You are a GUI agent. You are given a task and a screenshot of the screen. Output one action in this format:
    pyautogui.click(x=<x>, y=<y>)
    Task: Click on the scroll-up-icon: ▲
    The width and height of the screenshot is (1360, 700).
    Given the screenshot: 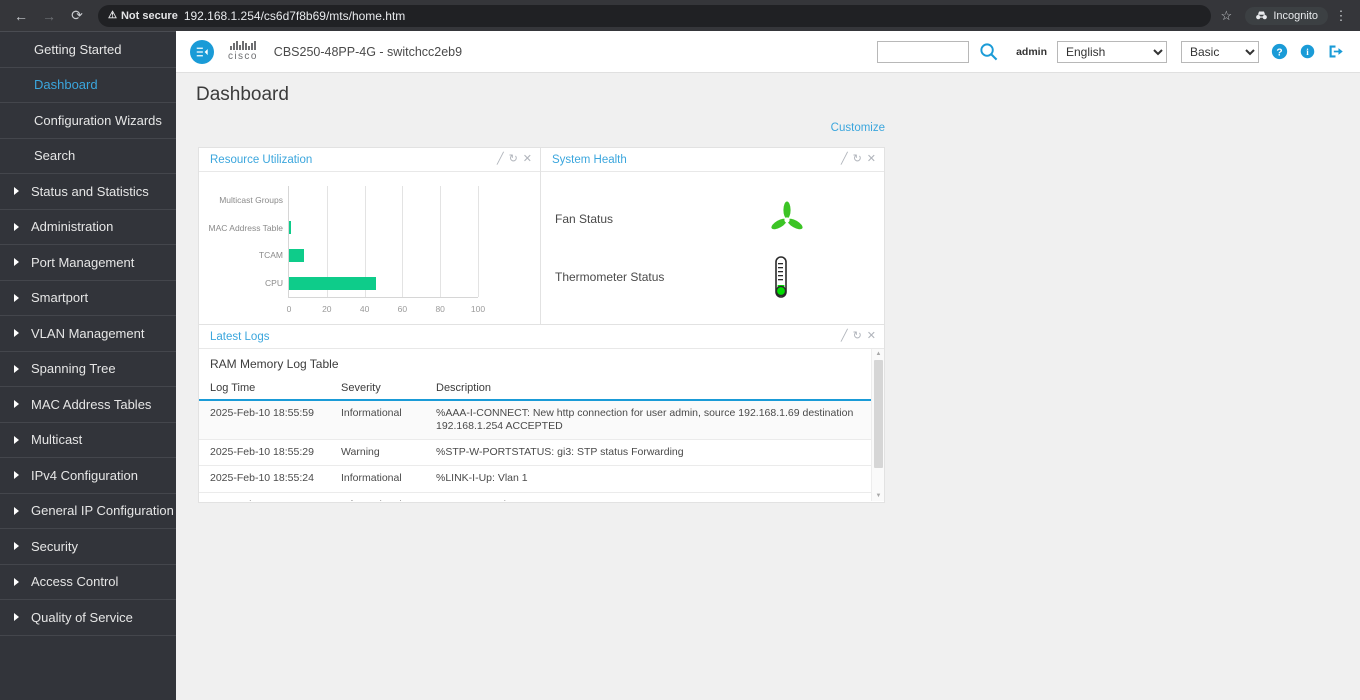 What is the action you would take?
    pyautogui.click(x=878, y=354)
    